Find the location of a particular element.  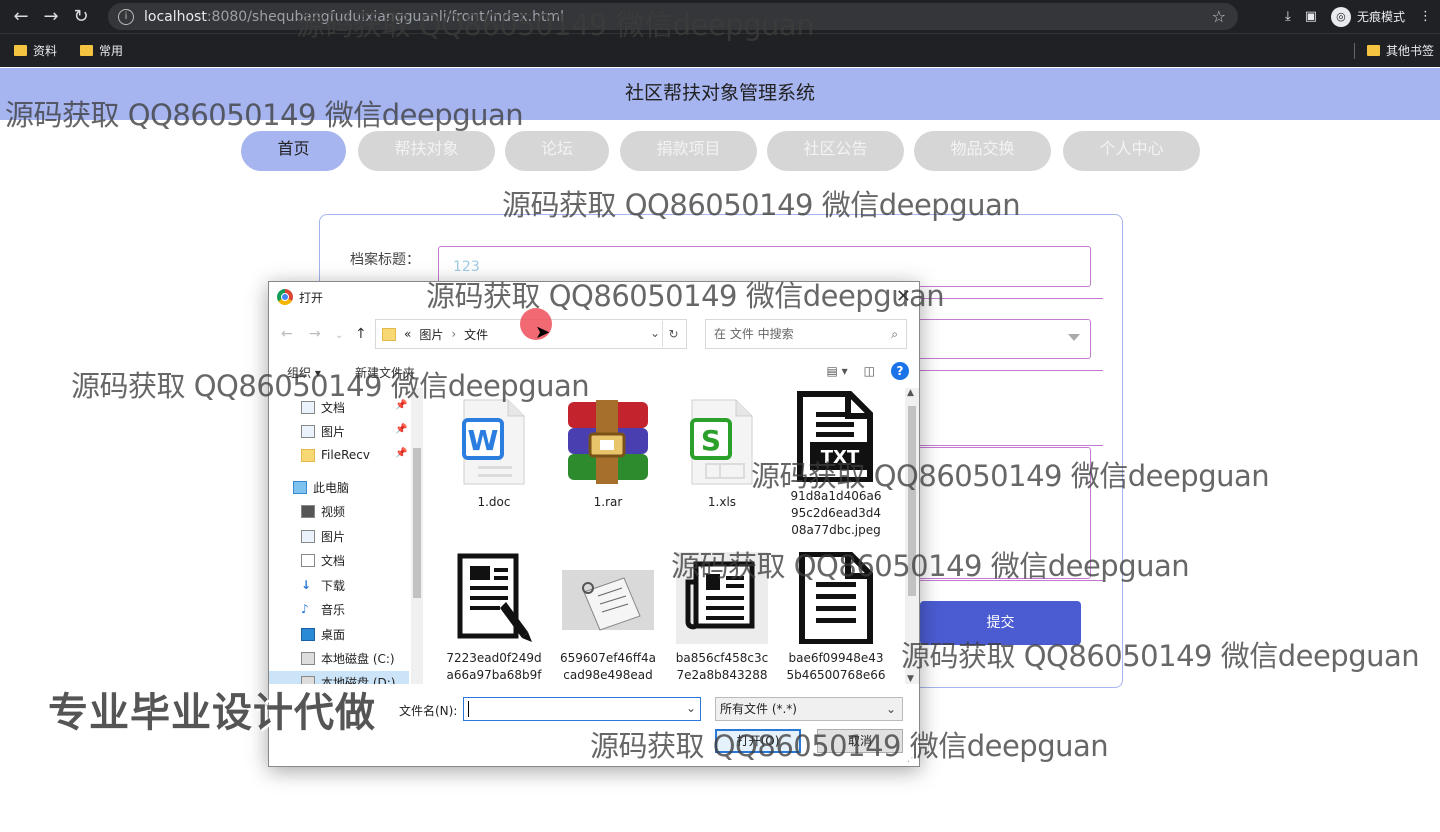

bookmark-label: 常用 is located at coordinates (111, 51).